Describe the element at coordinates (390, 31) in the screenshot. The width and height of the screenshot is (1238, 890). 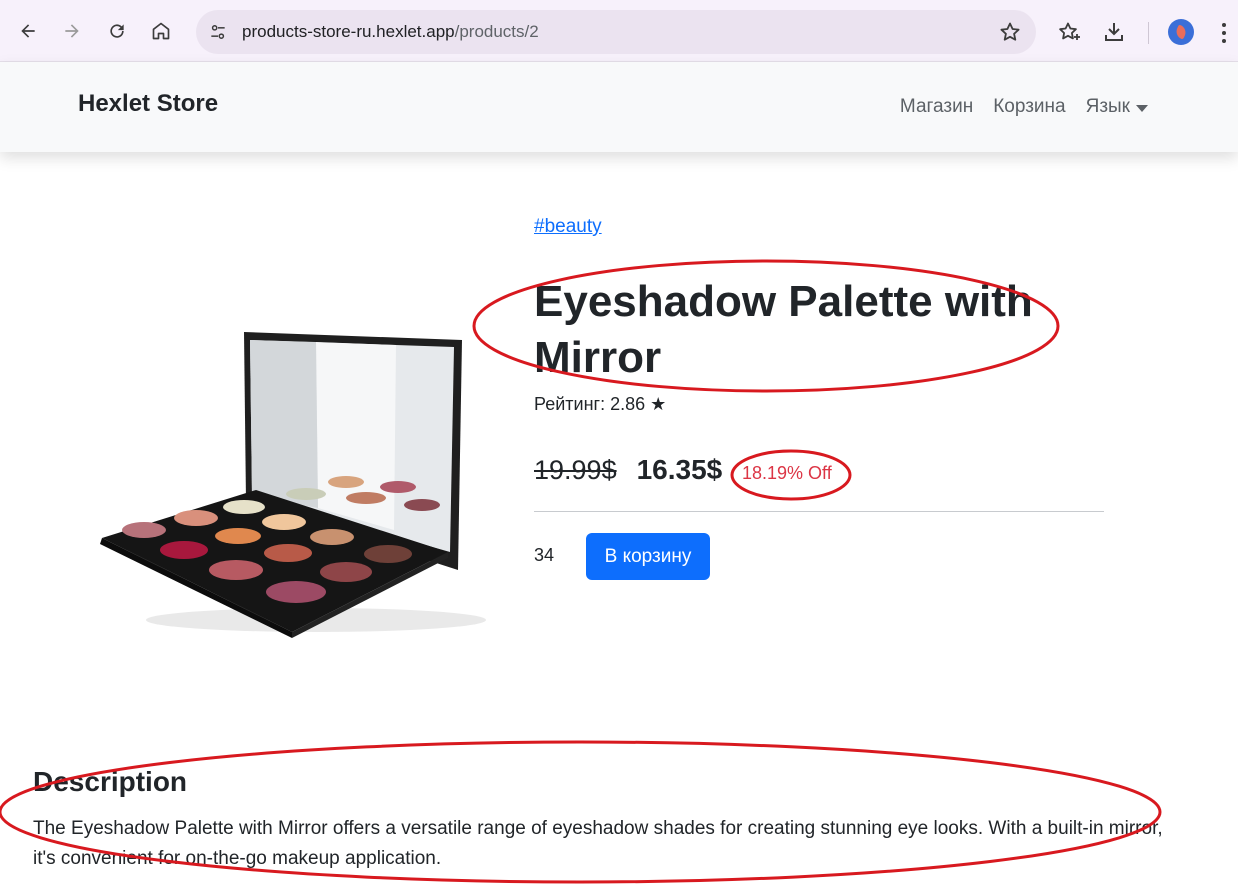
I see `url-text: products-store-ru.hexlet.app/products/2` at that location.